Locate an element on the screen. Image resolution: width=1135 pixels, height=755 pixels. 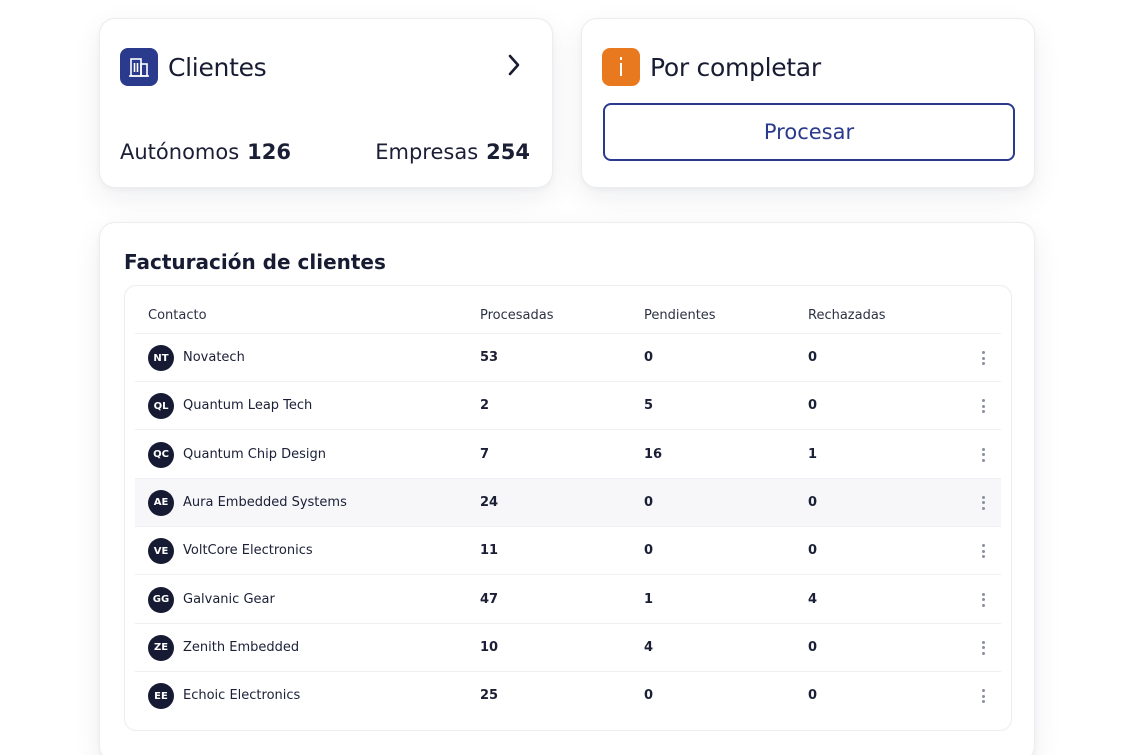
clients-card-header: Clientes is located at coordinates (193, 67).